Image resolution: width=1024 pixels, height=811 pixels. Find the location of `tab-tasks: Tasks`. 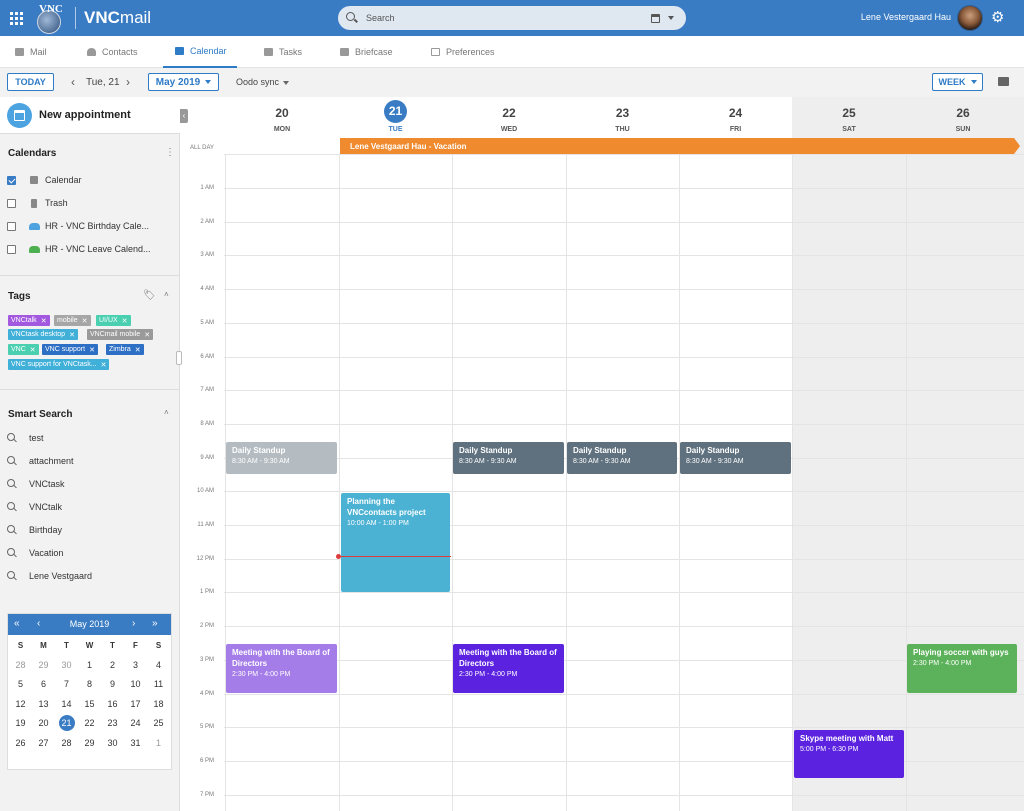

tab-tasks: Tasks is located at coordinates (283, 52).